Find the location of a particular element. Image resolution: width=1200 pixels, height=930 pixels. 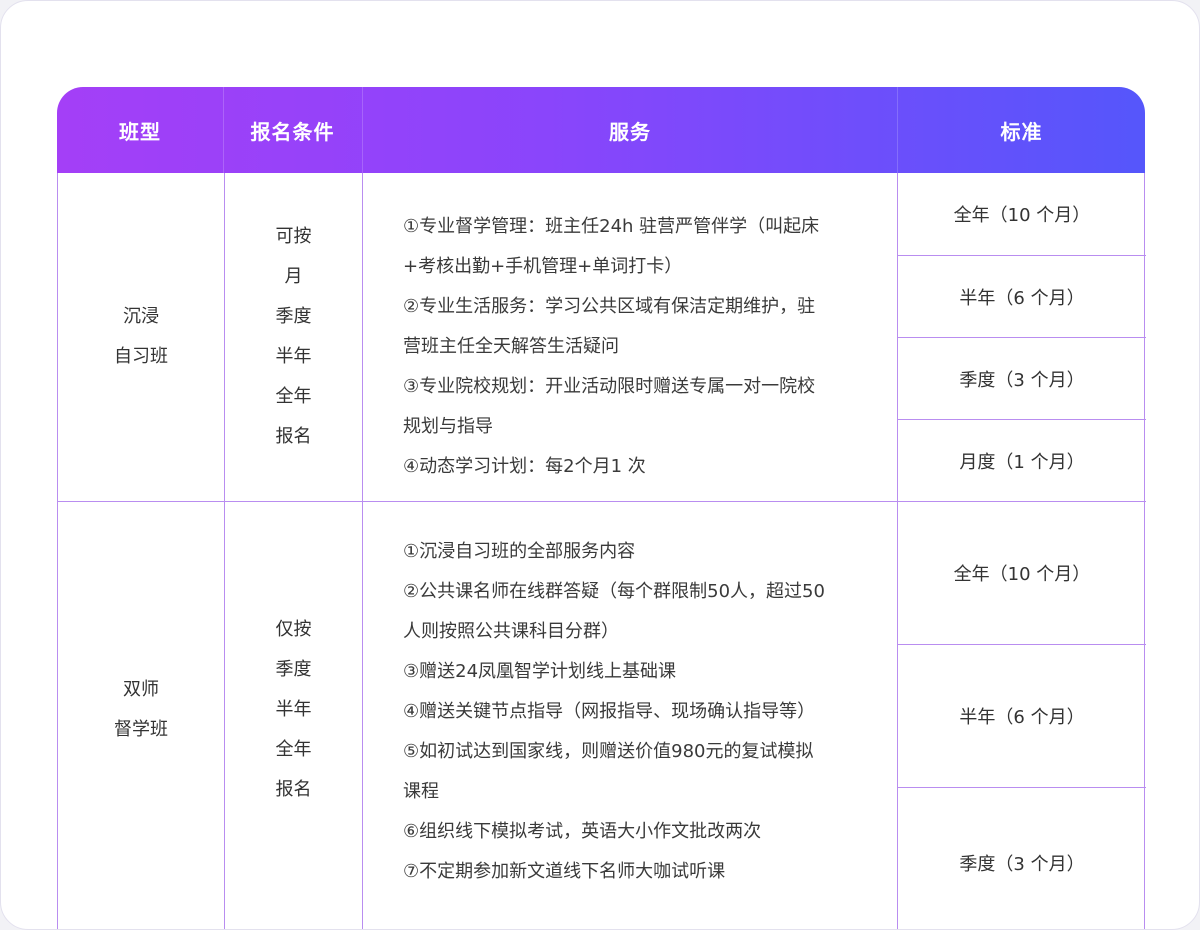

service-line: 人则按照公共课科目分群） is located at coordinates (511, 631).